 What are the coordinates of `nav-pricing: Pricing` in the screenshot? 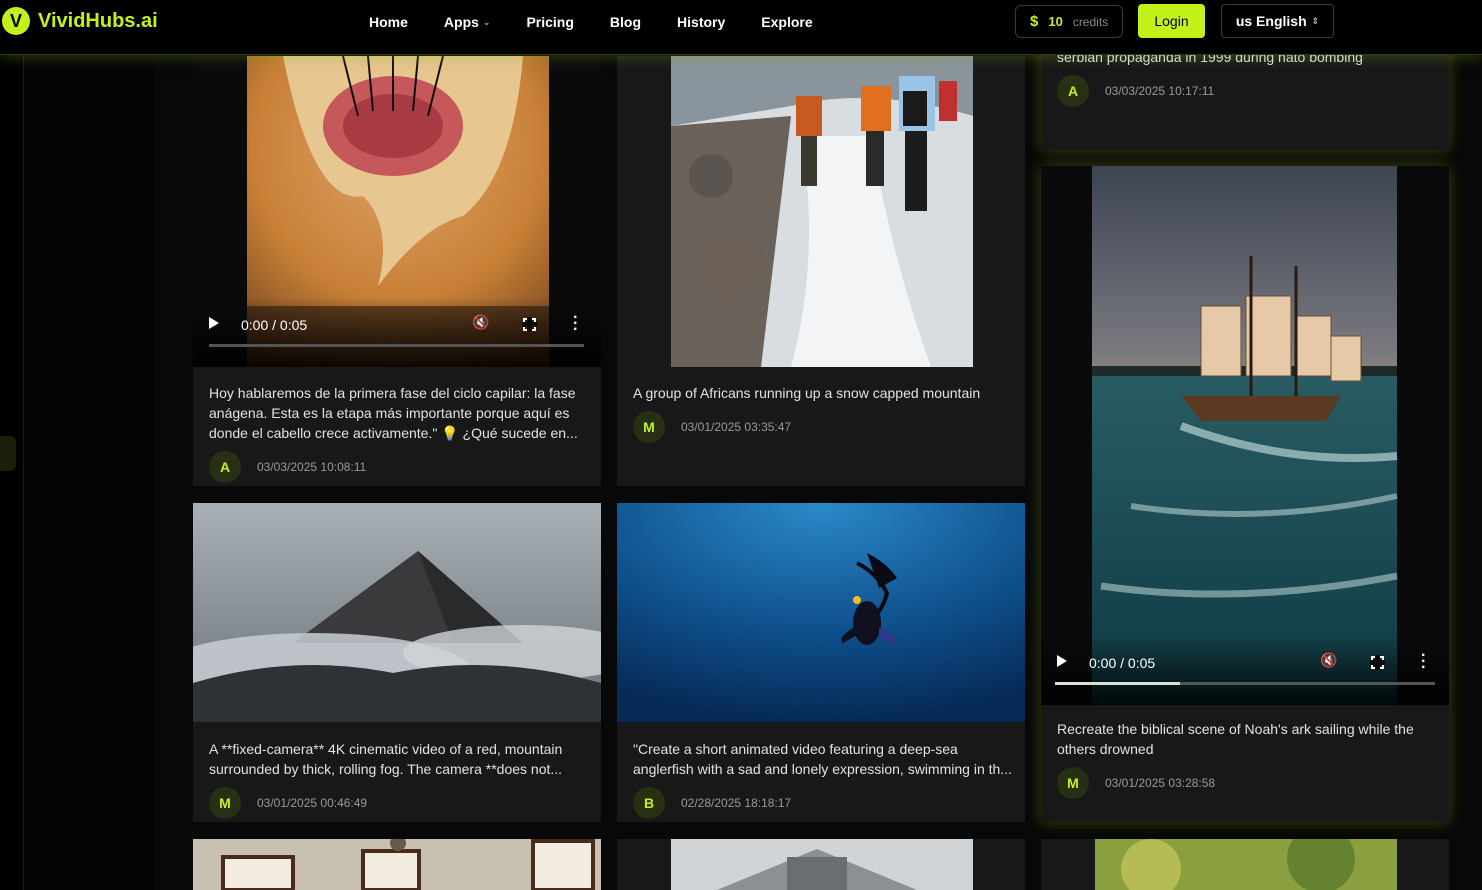 It's located at (549, 22).